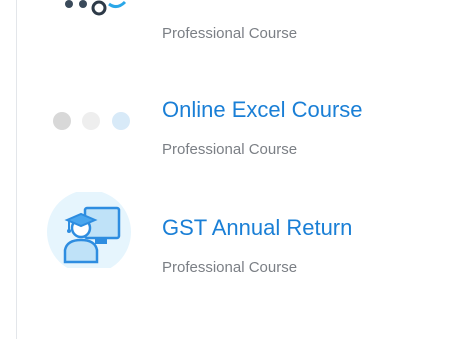 The image size is (468, 339). I want to click on course-title: GST Annual Return, so click(257, 228).